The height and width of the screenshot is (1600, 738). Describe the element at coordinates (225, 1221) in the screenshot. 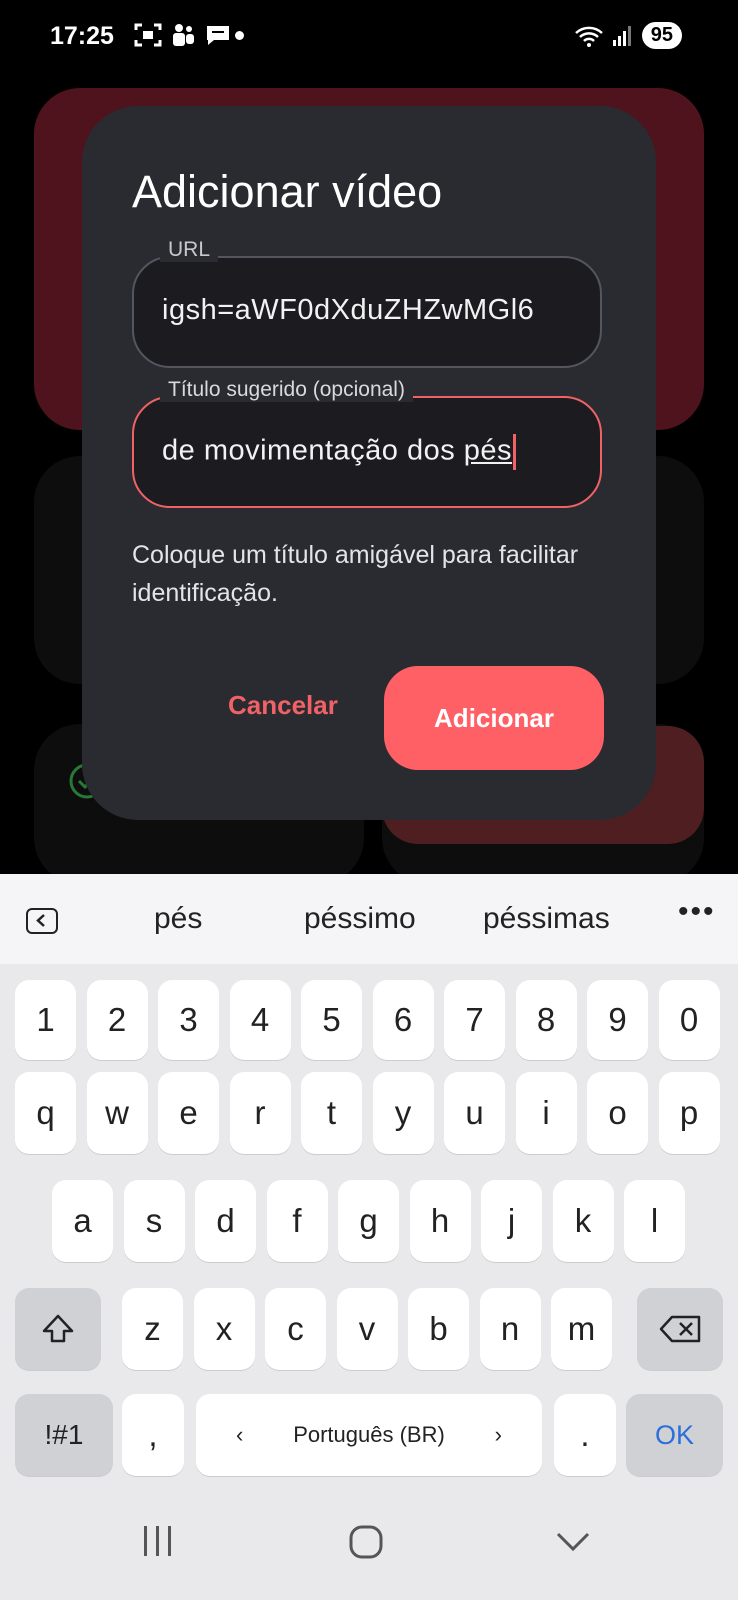

I see `key-d: d` at that location.